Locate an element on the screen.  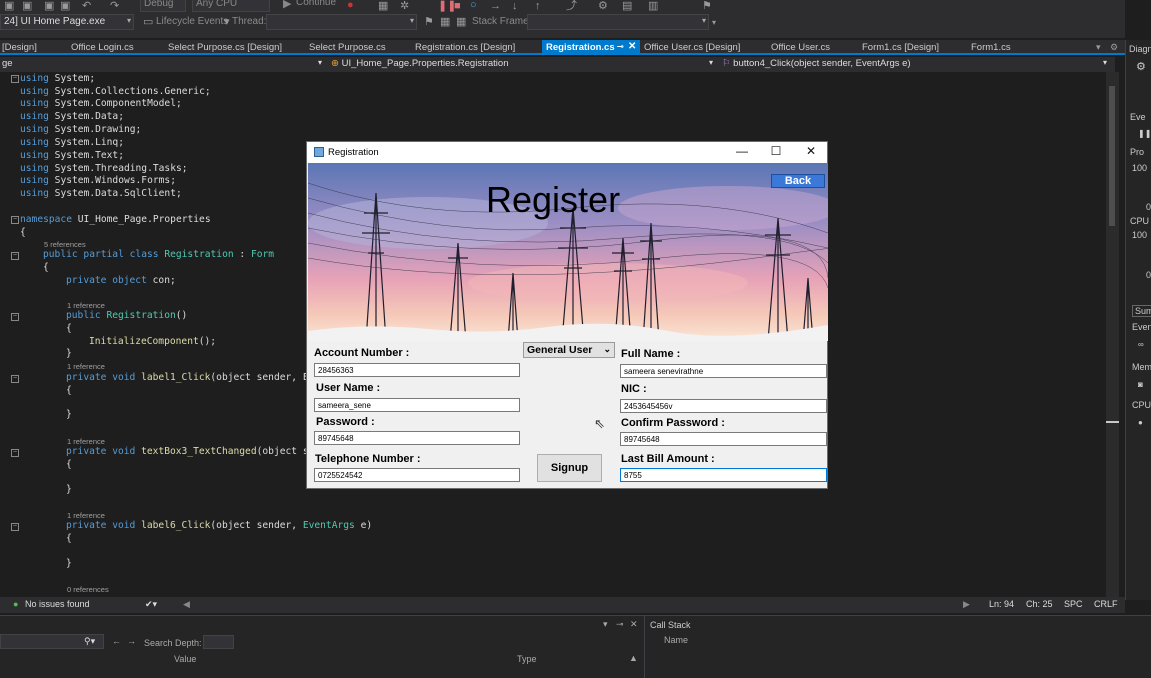
events-section: Eve is located at coordinates (1138, 117).